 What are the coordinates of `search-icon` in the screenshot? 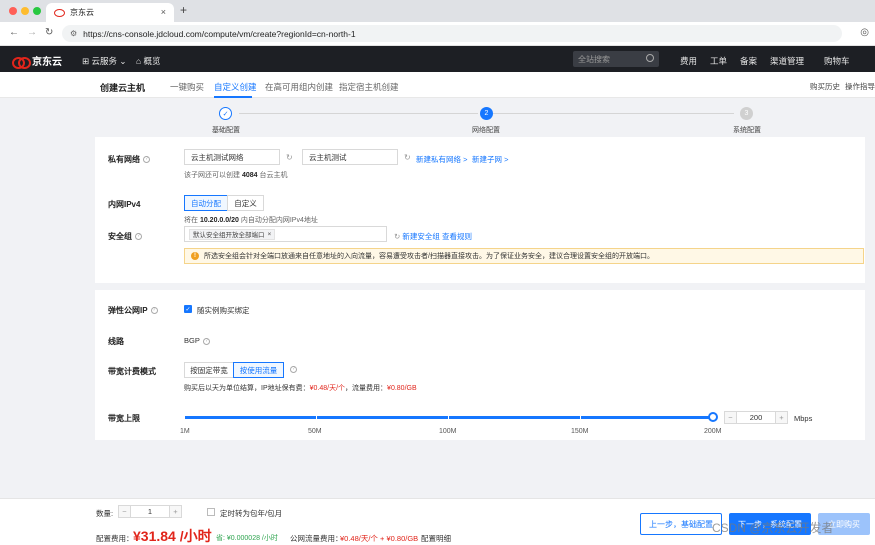 It's located at (650, 58).